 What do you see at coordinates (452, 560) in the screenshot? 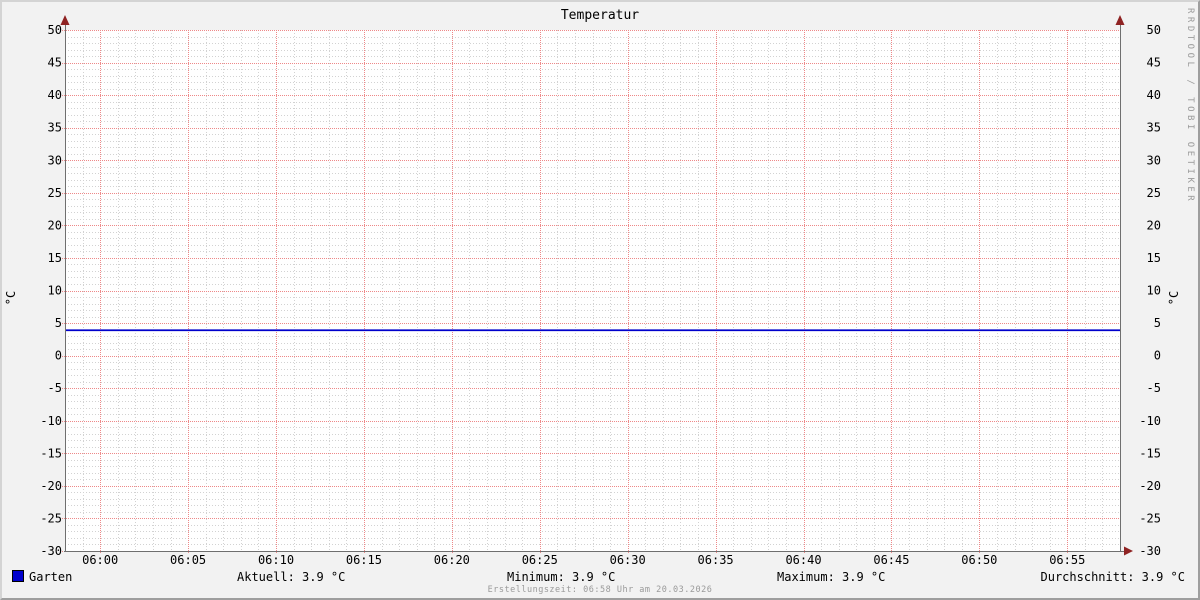
I see `x-tick-label: 06:20` at bounding box center [452, 560].